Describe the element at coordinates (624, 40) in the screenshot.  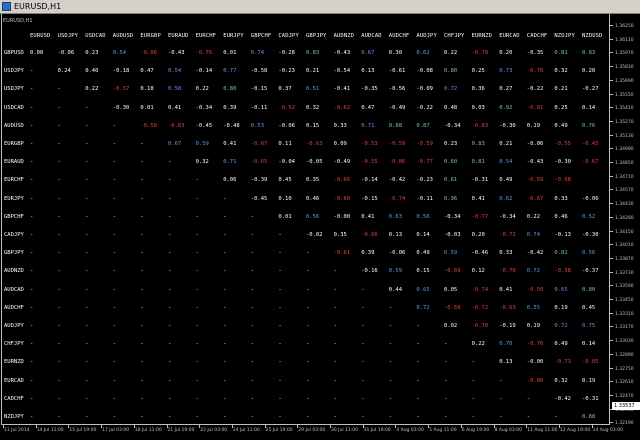
I see `price-tick-label: 1.36110` at that location.